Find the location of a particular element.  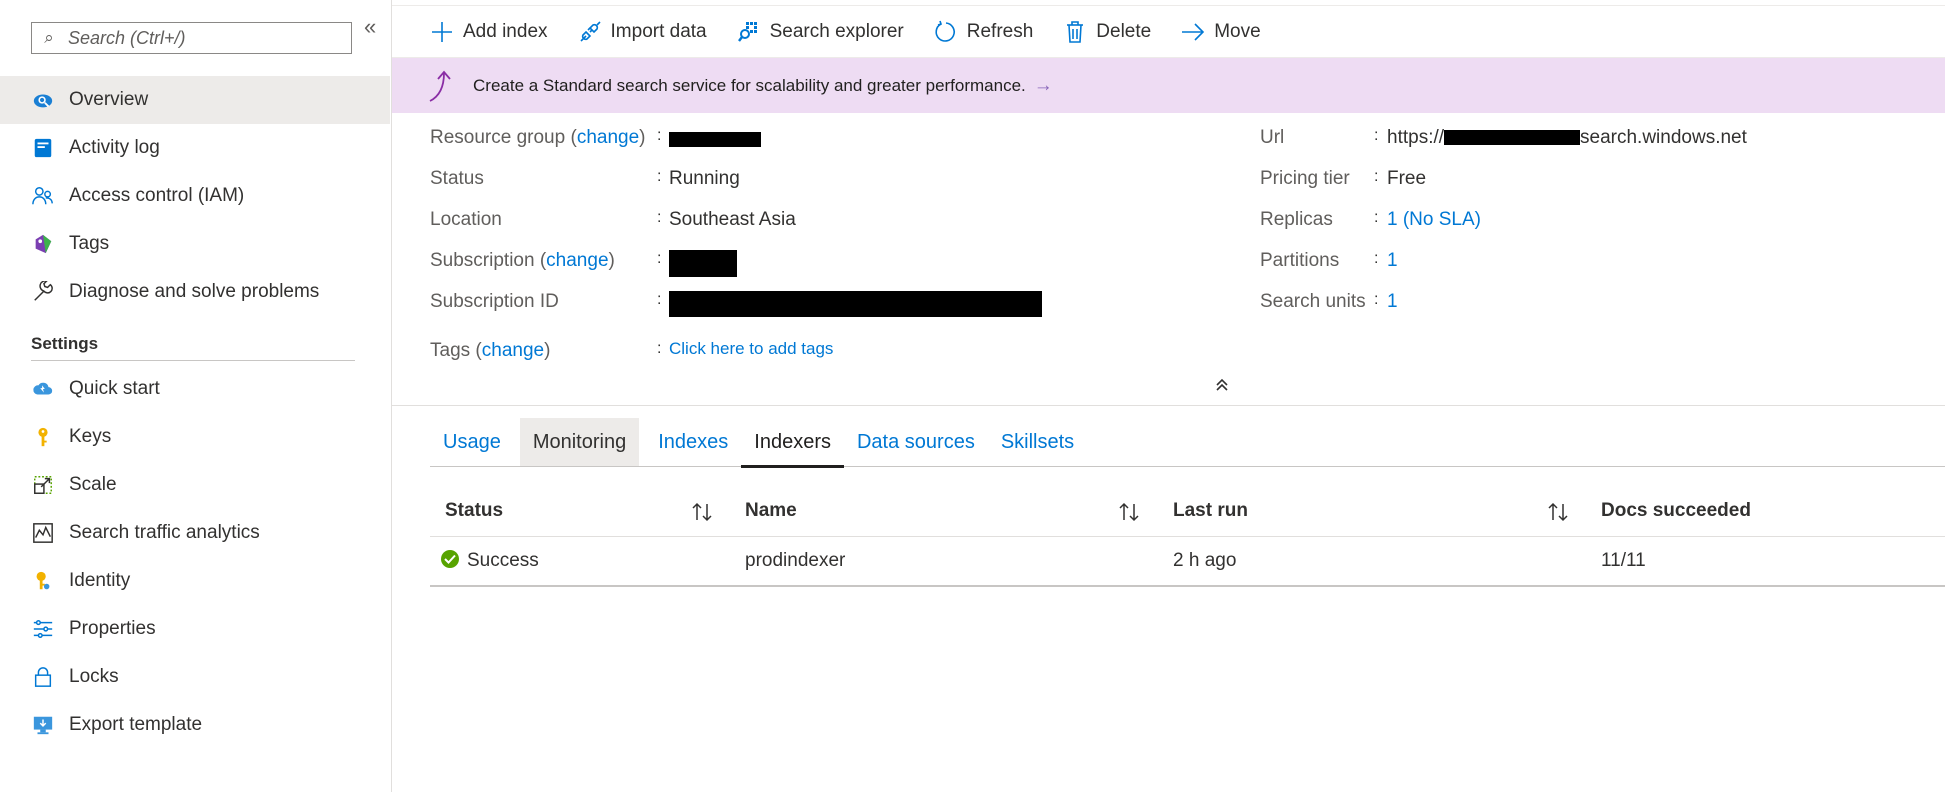

cloud-icon is located at coordinates (43, 389).